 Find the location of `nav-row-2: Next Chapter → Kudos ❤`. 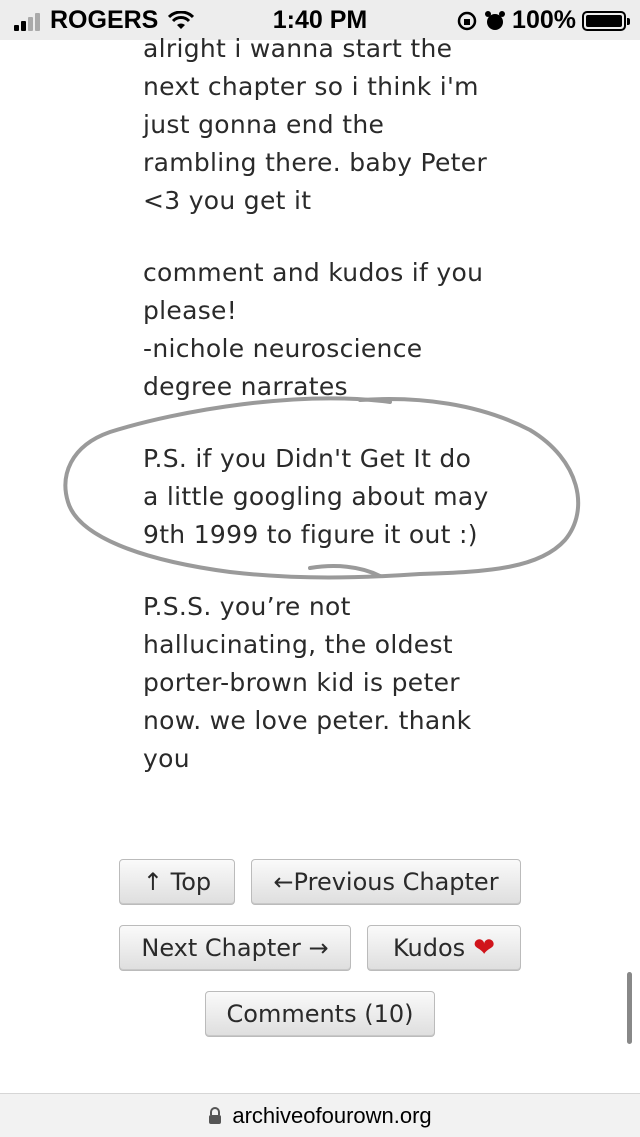

nav-row-2: Next Chapter → Kudos ❤ is located at coordinates (320, 948).